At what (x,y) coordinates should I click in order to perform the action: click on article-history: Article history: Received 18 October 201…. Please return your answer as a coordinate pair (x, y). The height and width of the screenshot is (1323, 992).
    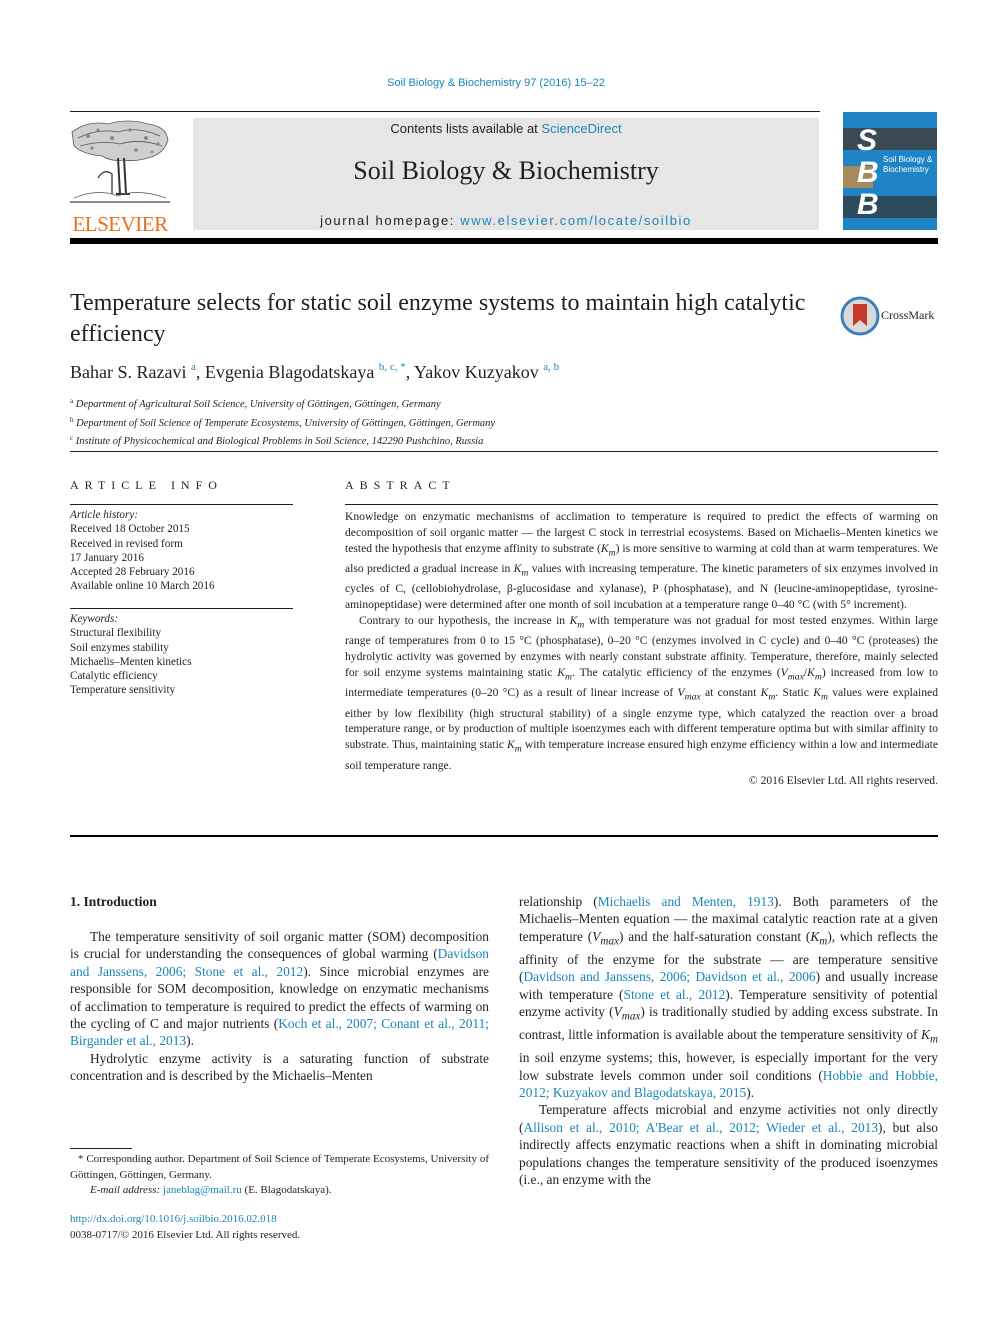
    Looking at the image, I should click on (142, 551).